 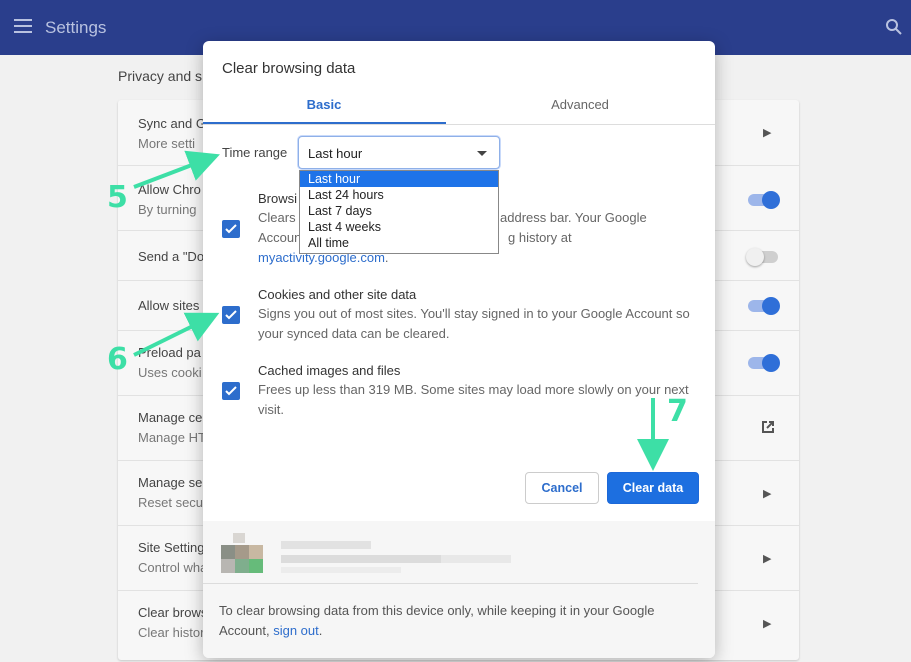 I want to click on time-range-value: Last hour, so click(x=335, y=153).